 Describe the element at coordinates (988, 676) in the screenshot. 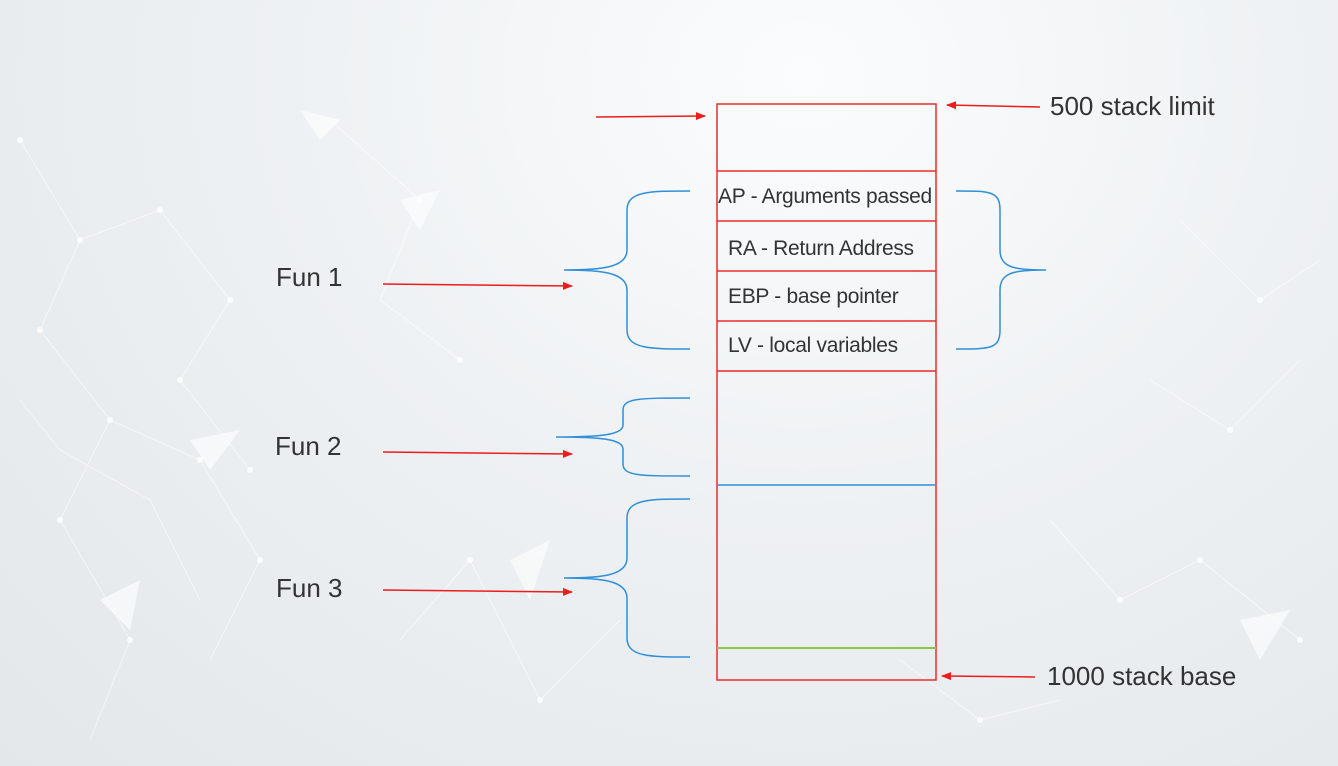

I see `stack-base-arrow` at that location.